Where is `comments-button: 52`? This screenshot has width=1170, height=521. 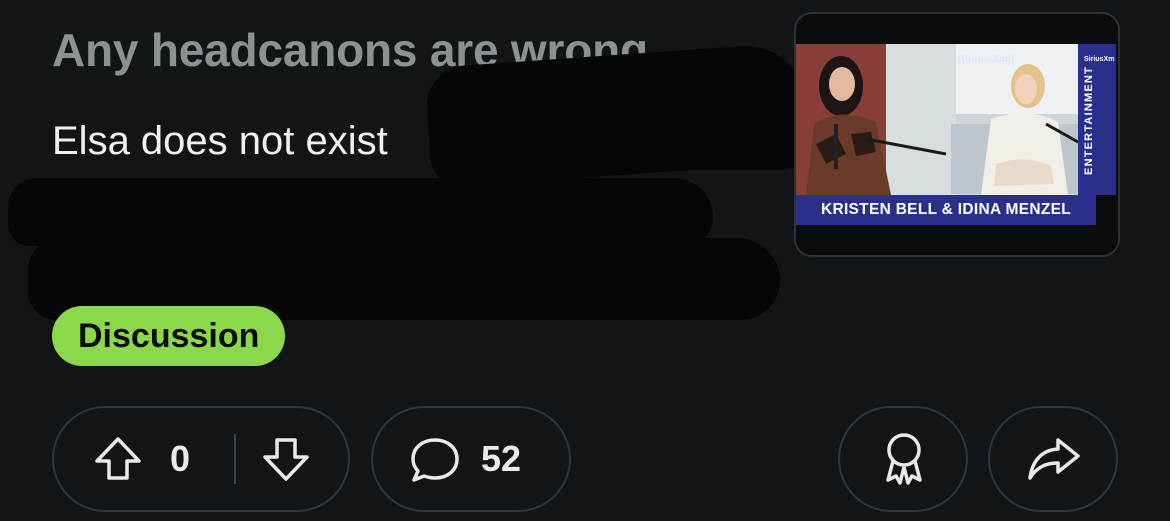 comments-button: 52 is located at coordinates (471, 459).